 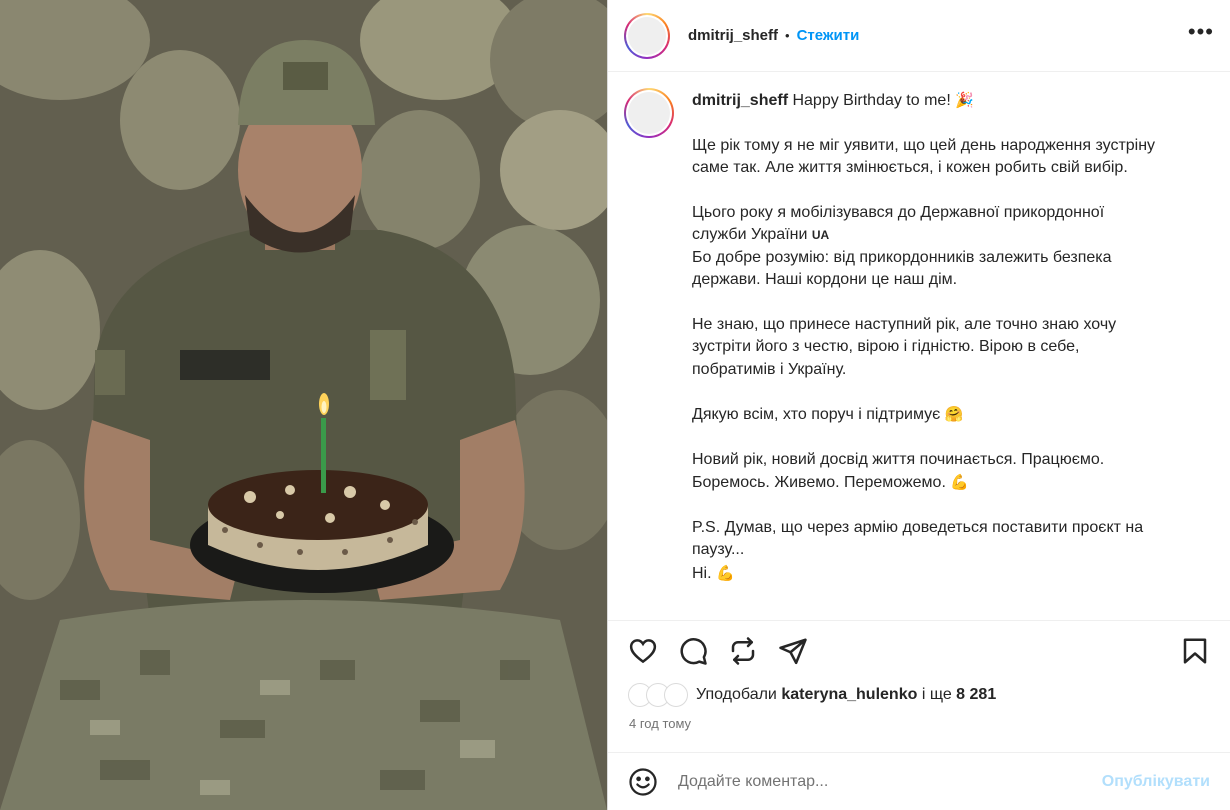 What do you see at coordinates (643, 651) in the screenshot?
I see `heart-icon` at bounding box center [643, 651].